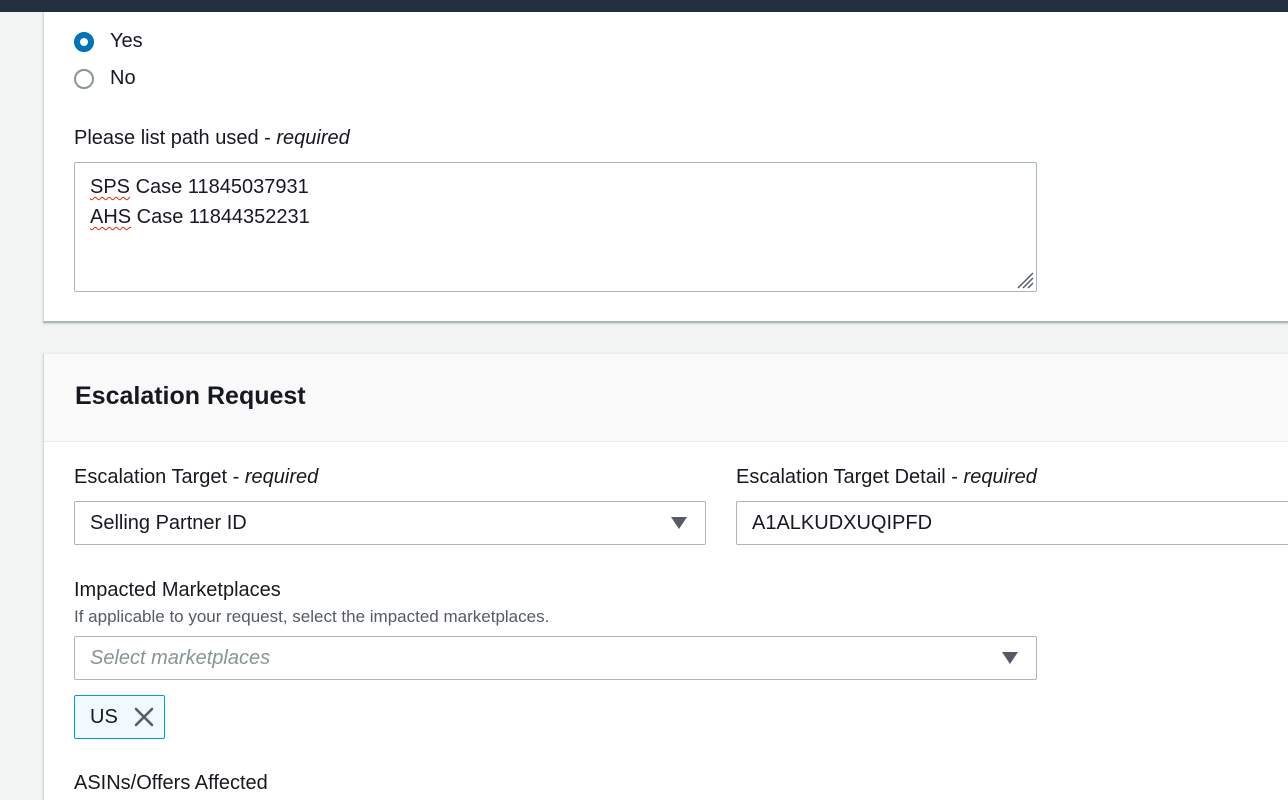 This screenshot has width=1288, height=800. Describe the element at coordinates (644, 6) in the screenshot. I see `top-navigation-bar` at that location.